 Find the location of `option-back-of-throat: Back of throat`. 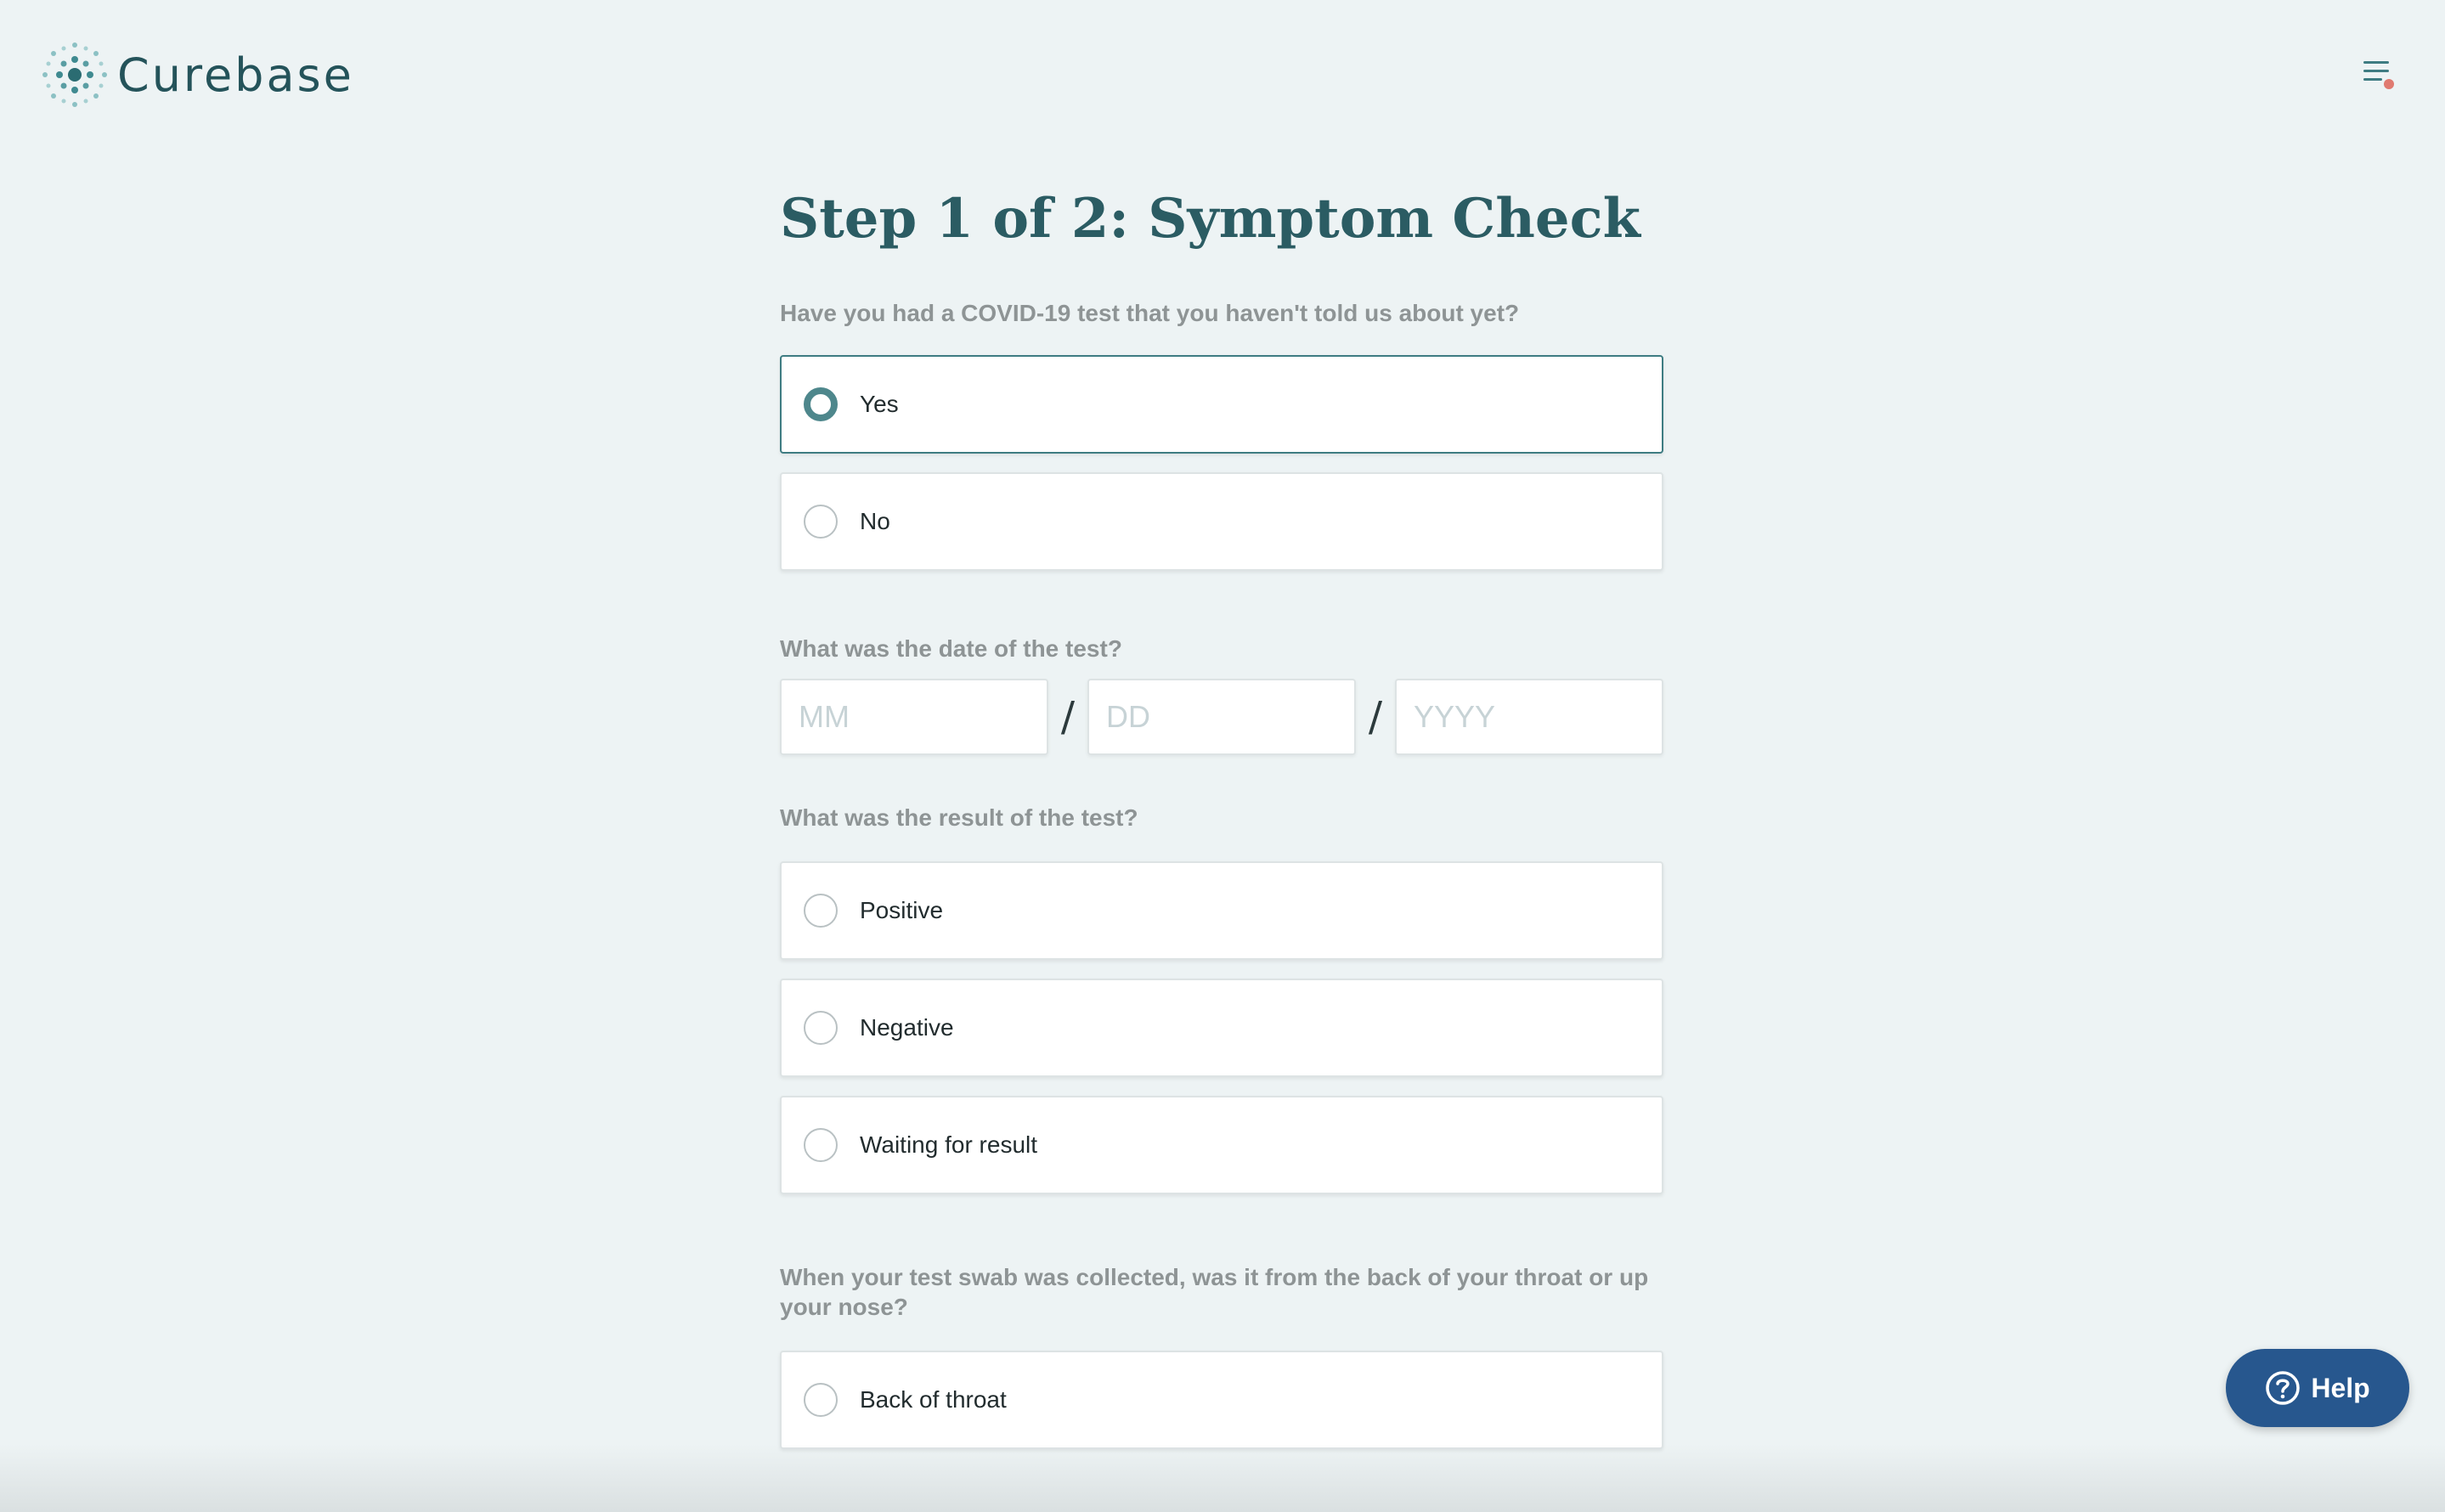

option-back-of-throat: Back of throat is located at coordinates (1222, 1399).